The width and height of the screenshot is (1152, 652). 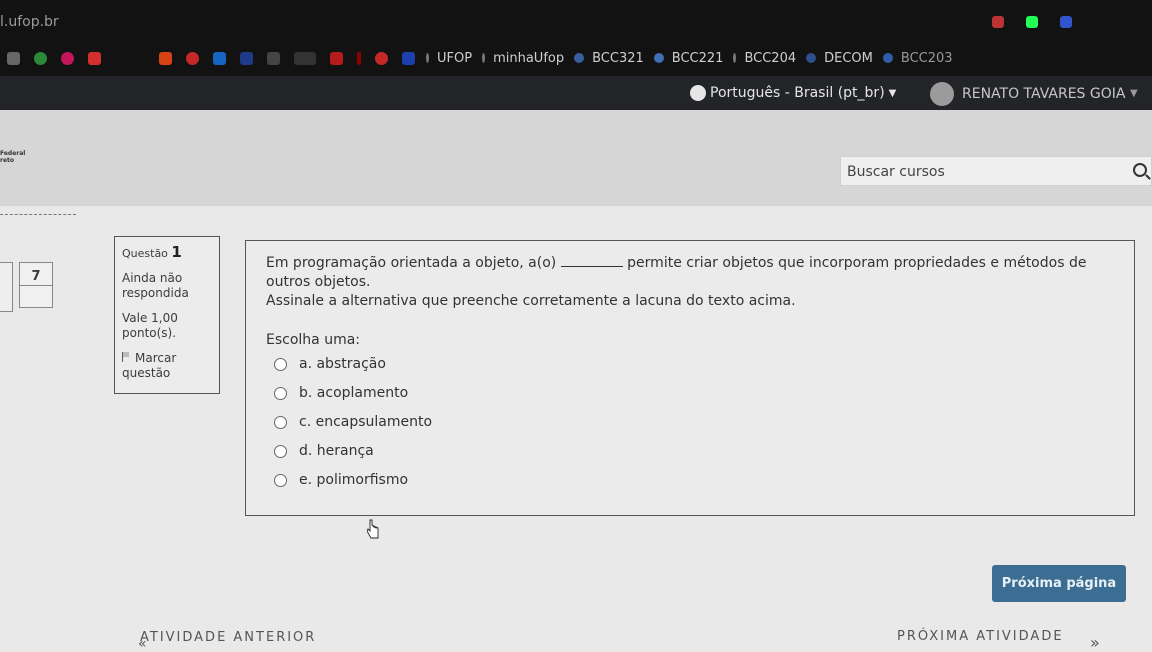 I want to click on answer-option-d: d. herança, so click(x=694, y=451).